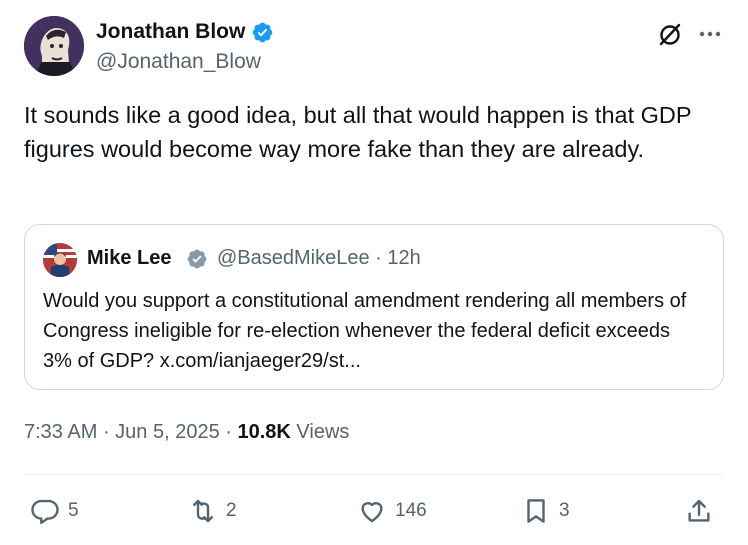 The height and width of the screenshot is (545, 748). I want to click on author-name-row: Jonathan Blow, so click(185, 32).